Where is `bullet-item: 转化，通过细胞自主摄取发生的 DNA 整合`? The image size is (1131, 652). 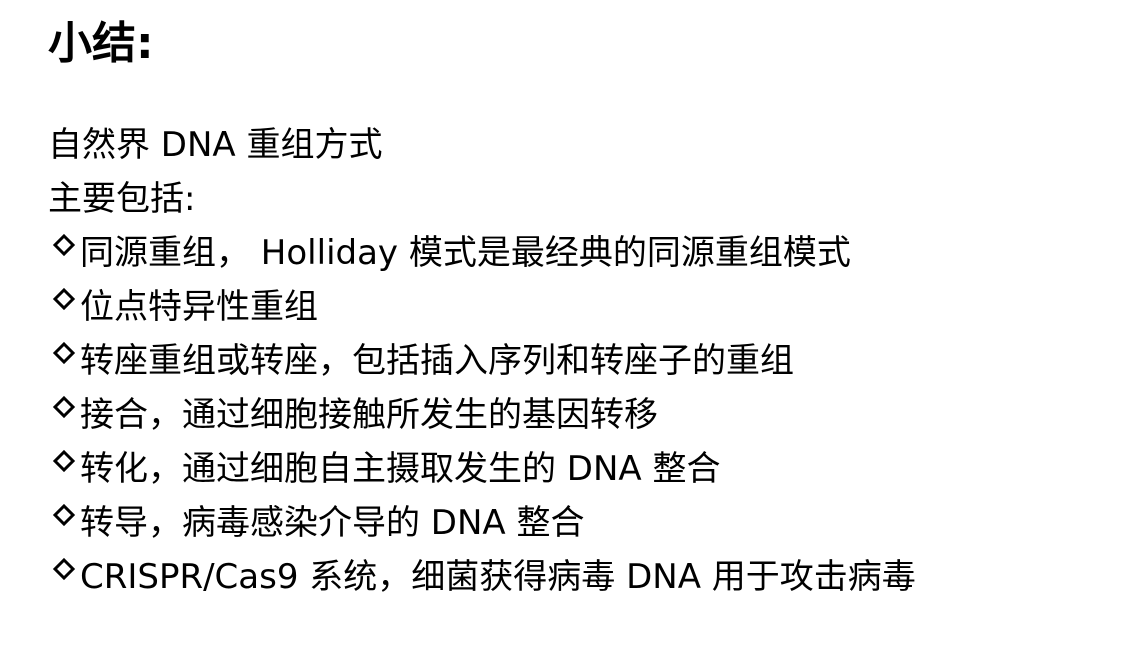
bullet-item: 转化，通过细胞自主摄取发生的 DNA 整合 is located at coordinates (578, 469).